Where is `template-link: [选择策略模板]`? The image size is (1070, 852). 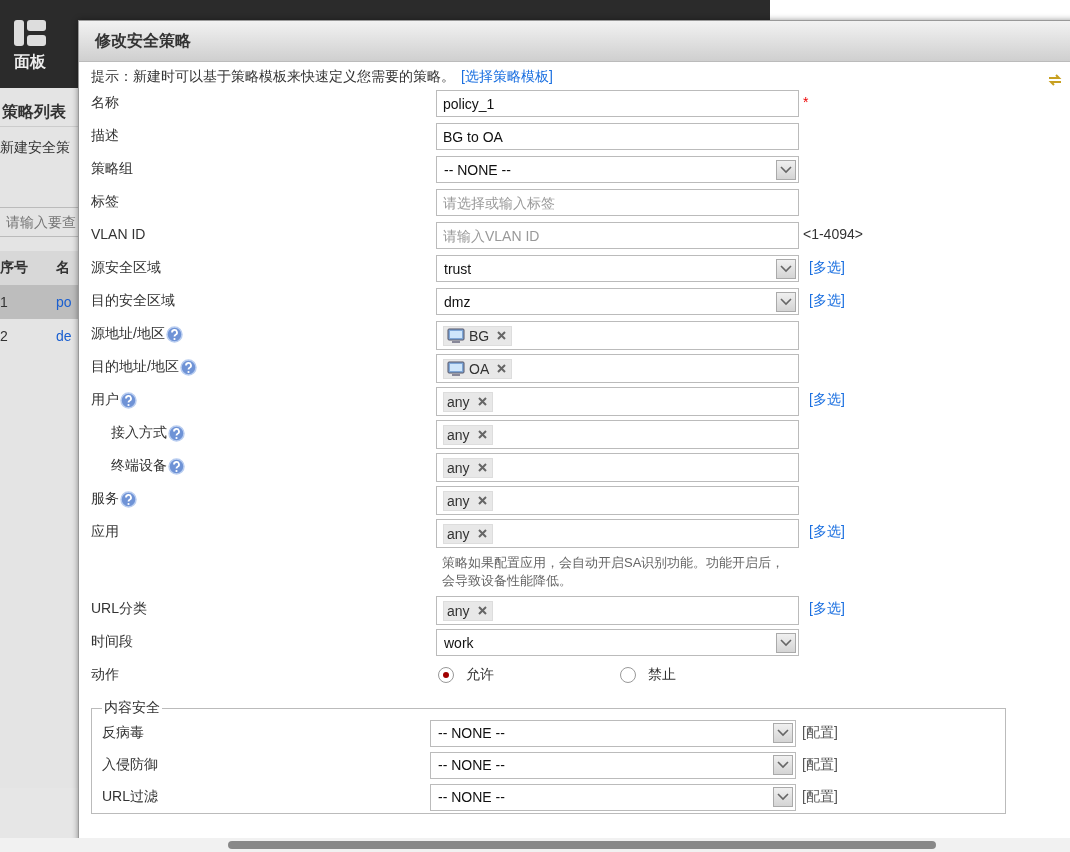 template-link: [选择策略模板] is located at coordinates (507, 76).